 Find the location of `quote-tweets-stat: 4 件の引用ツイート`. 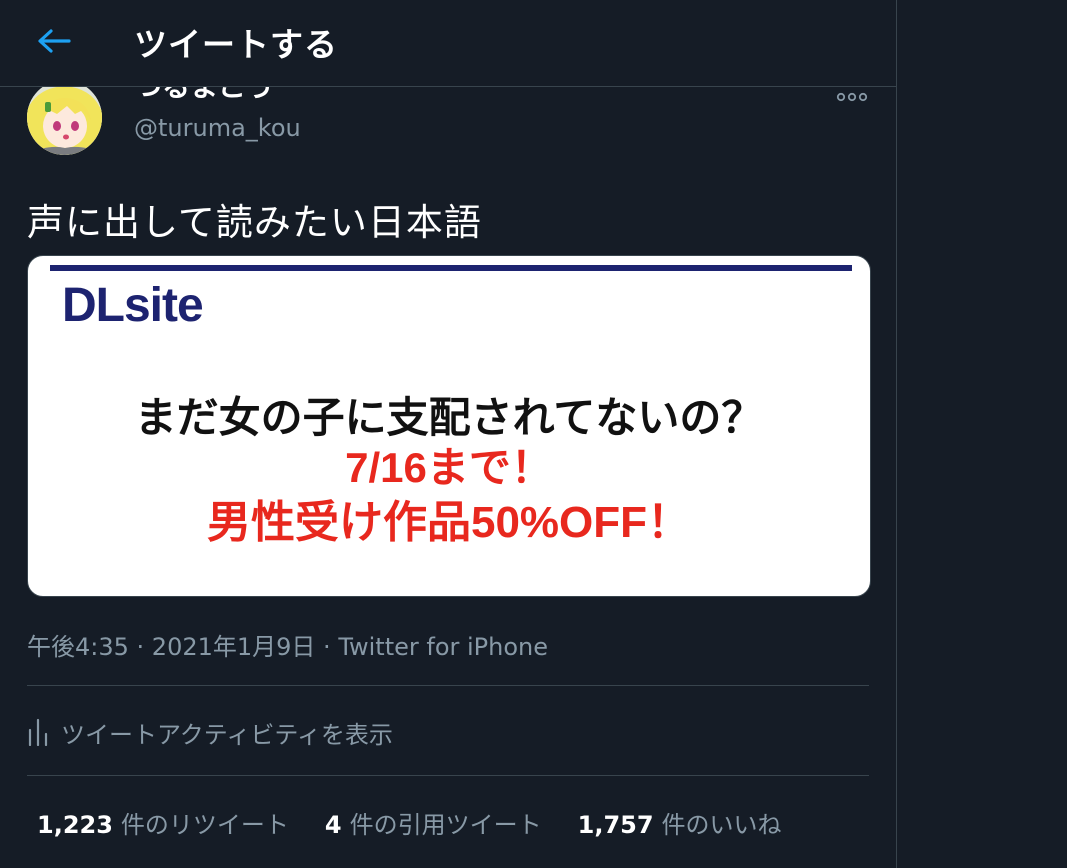

quote-tweets-stat: 4 件の引用ツイート is located at coordinates (433, 822).